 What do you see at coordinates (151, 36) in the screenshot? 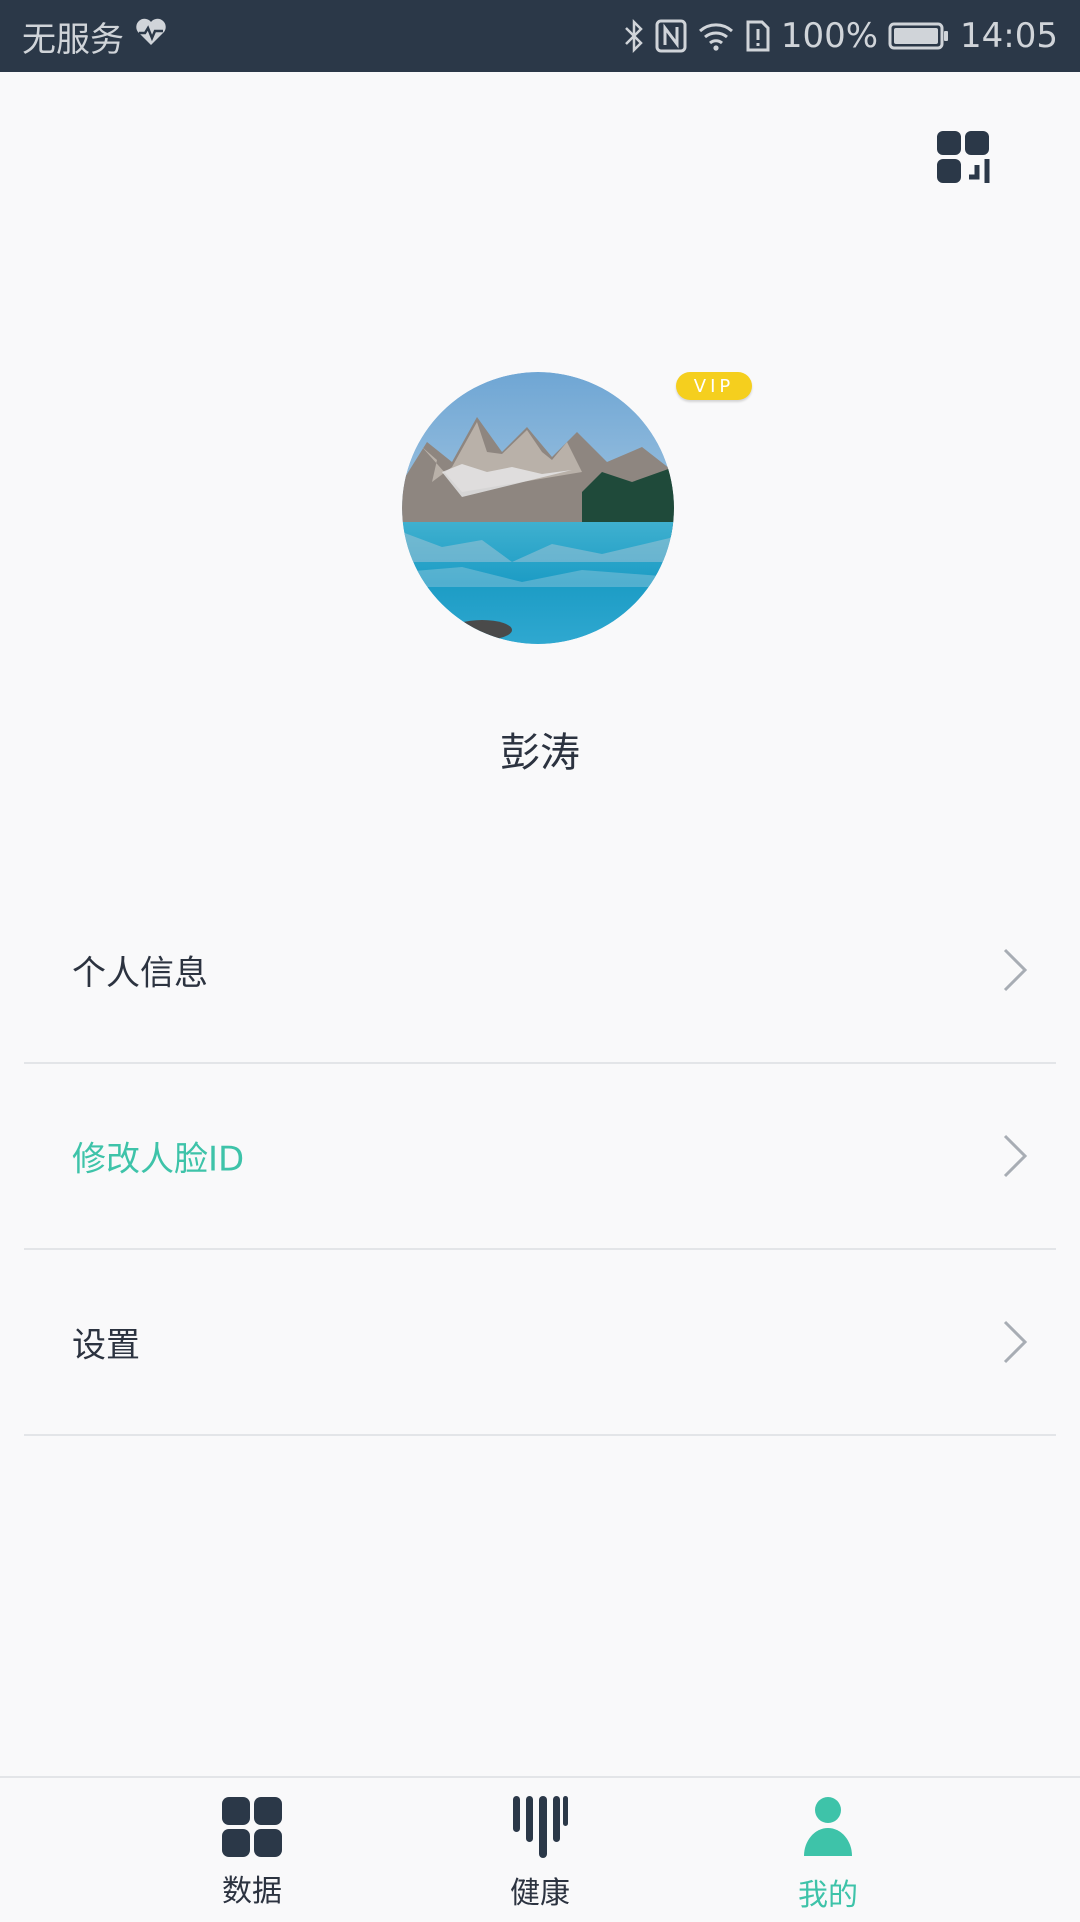
I see `heart-pulse-icon` at bounding box center [151, 36].